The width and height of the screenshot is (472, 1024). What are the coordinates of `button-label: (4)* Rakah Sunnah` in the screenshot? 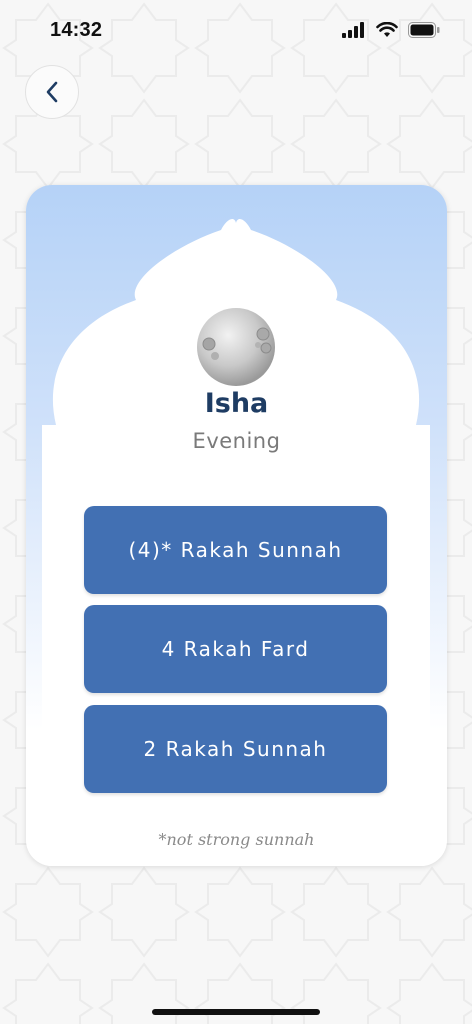 It's located at (235, 550).